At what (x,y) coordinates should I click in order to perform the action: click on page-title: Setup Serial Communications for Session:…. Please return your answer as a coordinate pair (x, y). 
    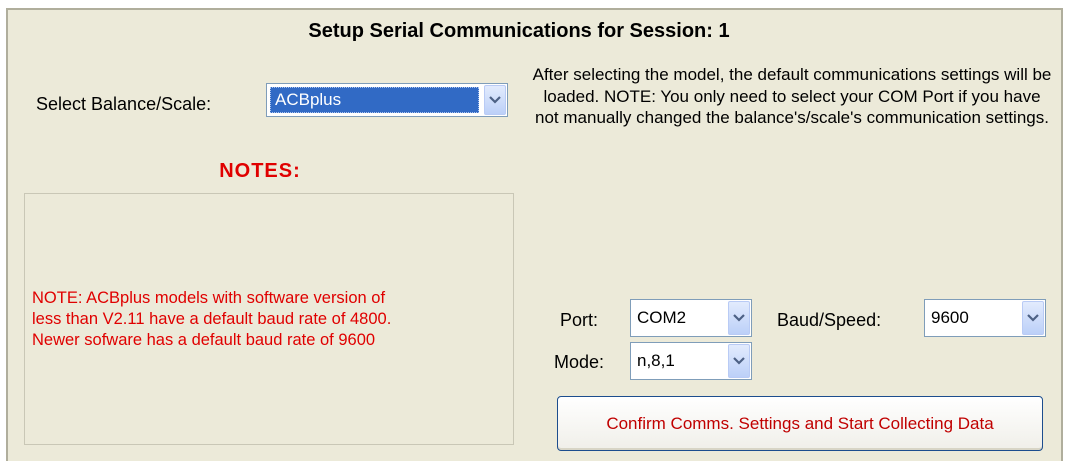
    Looking at the image, I should click on (519, 31).